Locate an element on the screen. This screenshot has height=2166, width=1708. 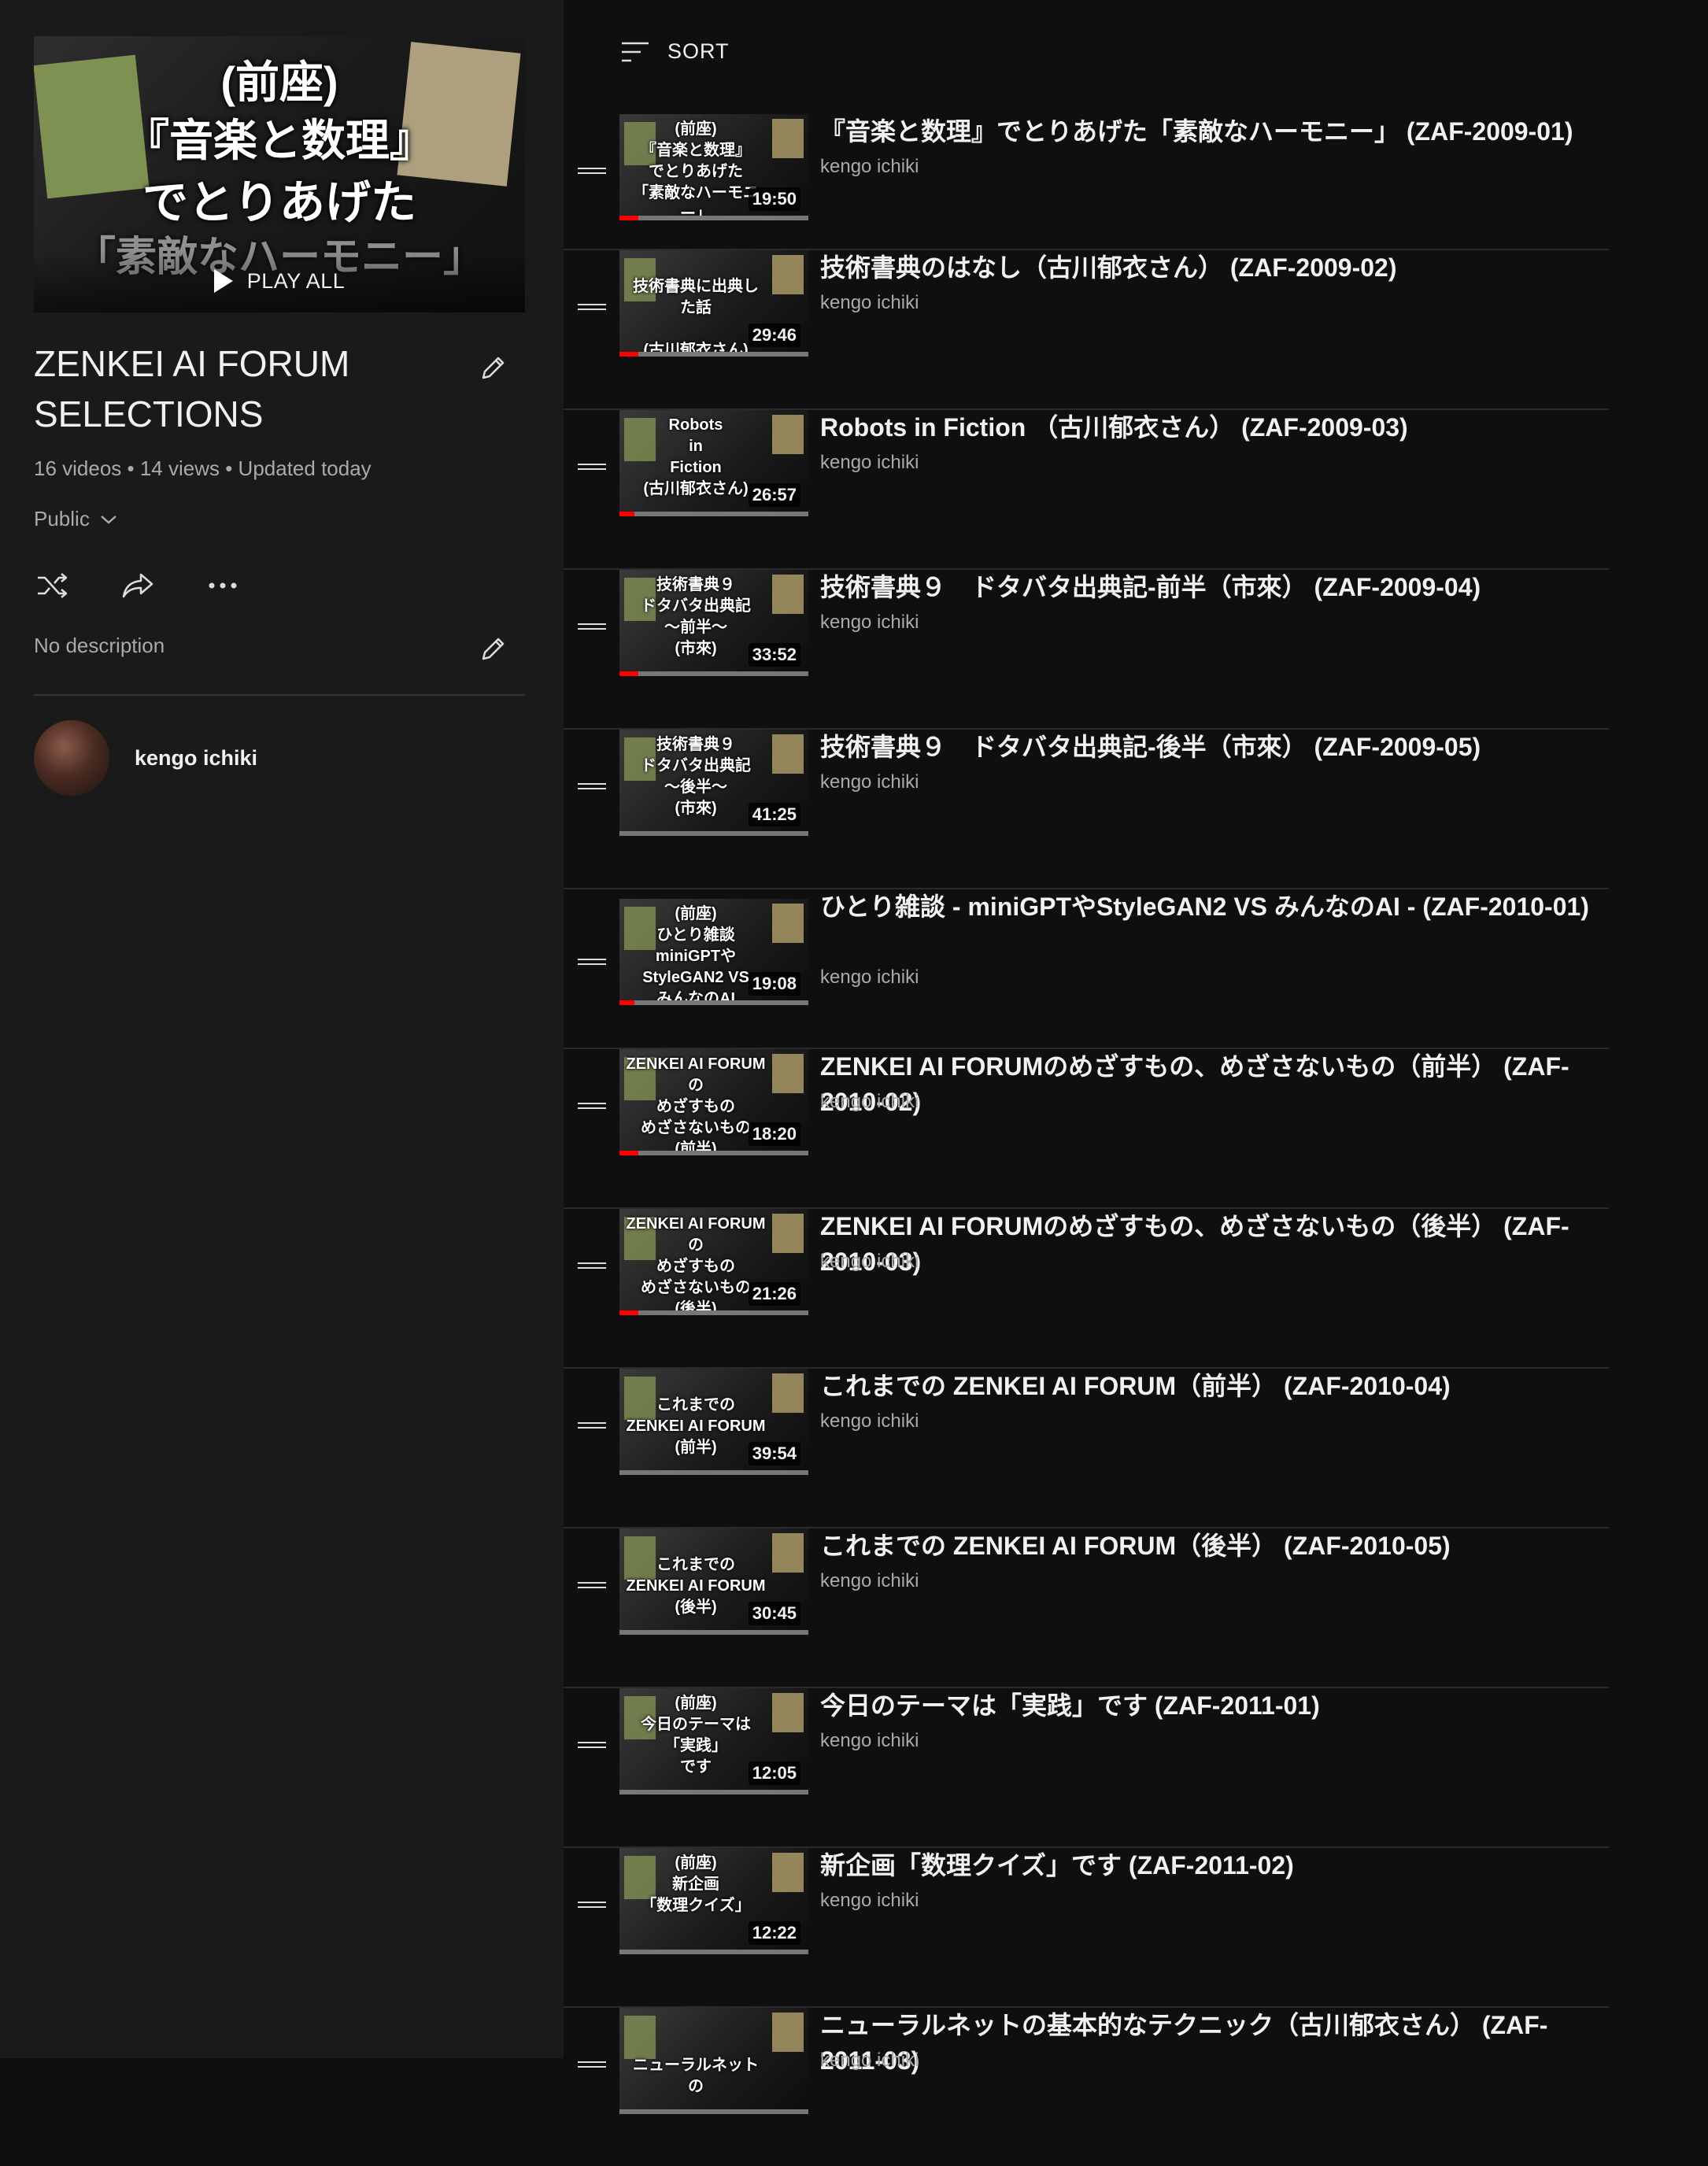
video-thumbnail: 技術書典９ ドタバタ出典記 〜後半〜 (市來) 41:25 is located at coordinates (713, 783).